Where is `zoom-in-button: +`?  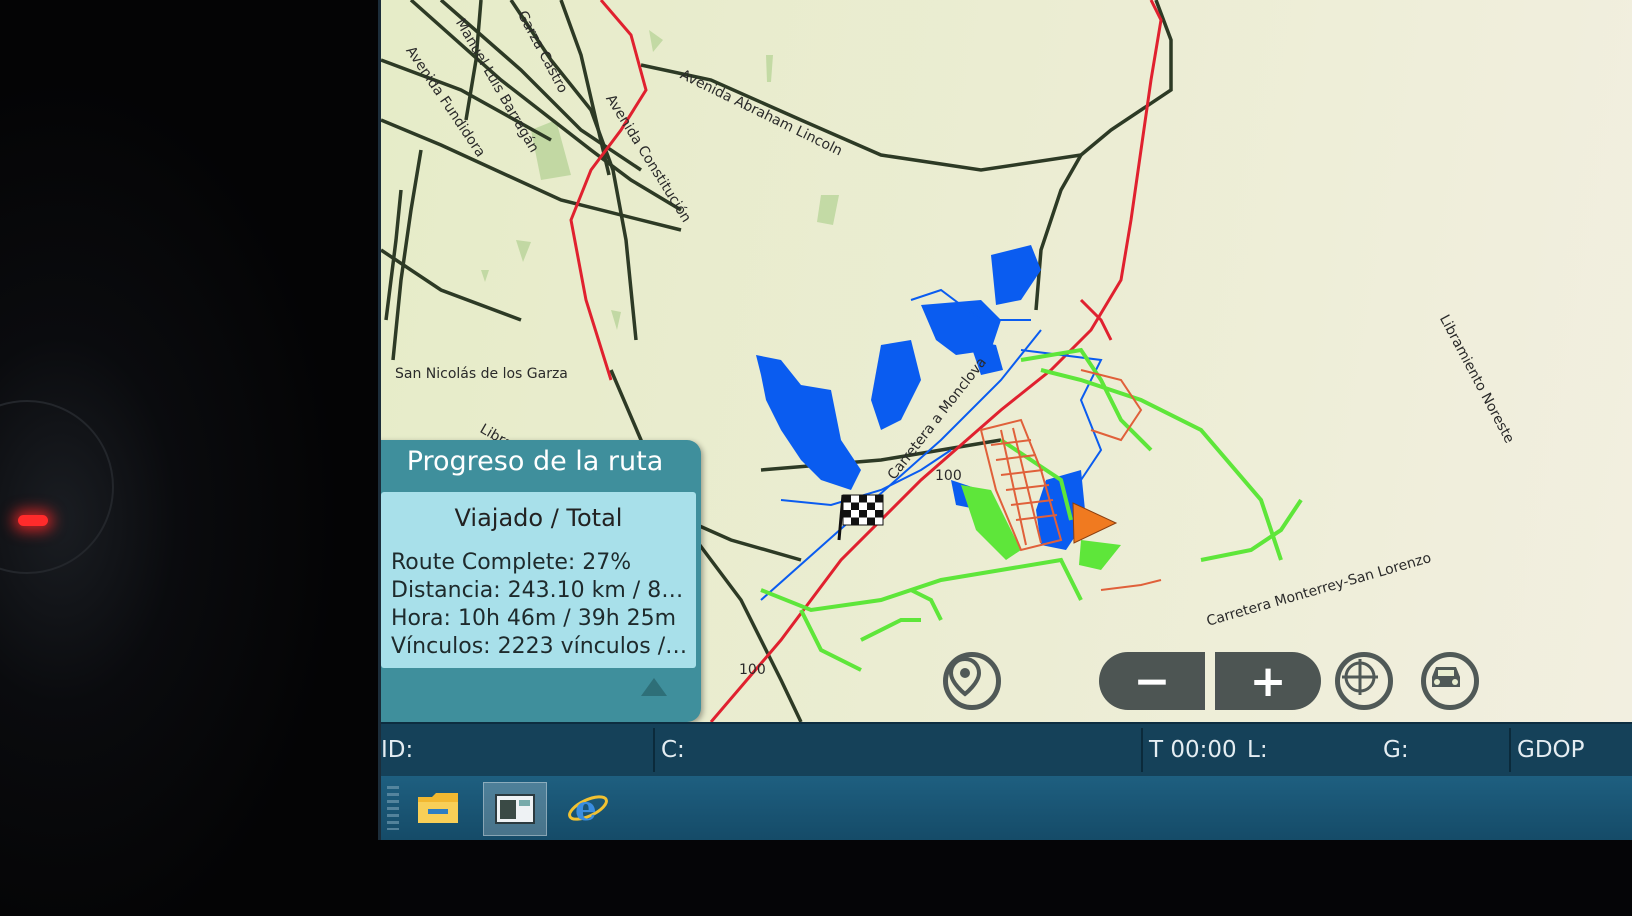 zoom-in-button: + is located at coordinates (1268, 681).